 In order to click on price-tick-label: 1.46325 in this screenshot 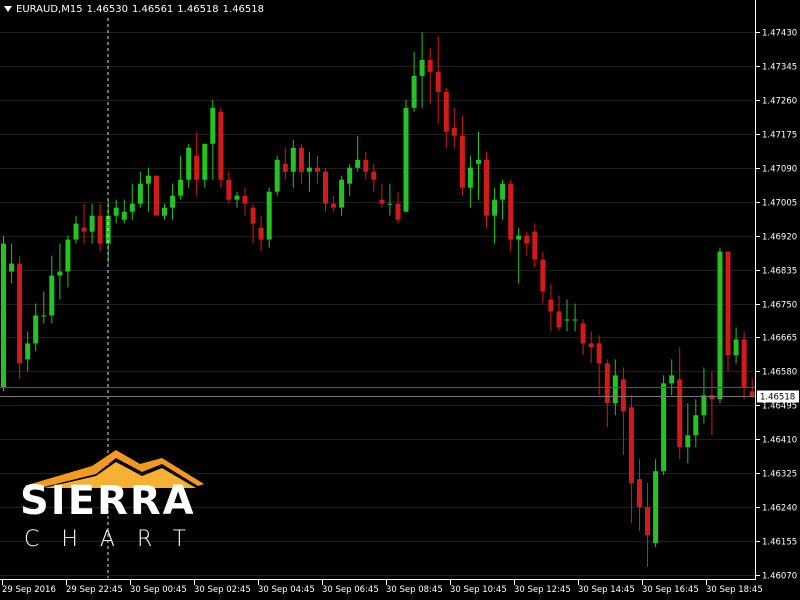, I will do `click(779, 475)`.